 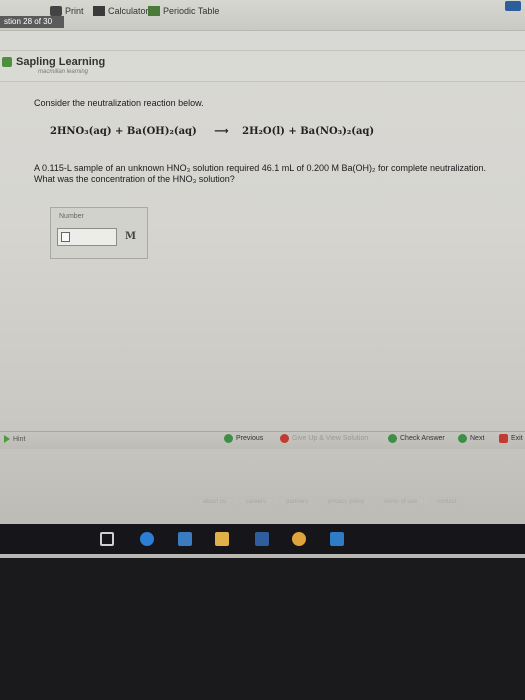 I want to click on previous-label: Previous, so click(x=250, y=438).